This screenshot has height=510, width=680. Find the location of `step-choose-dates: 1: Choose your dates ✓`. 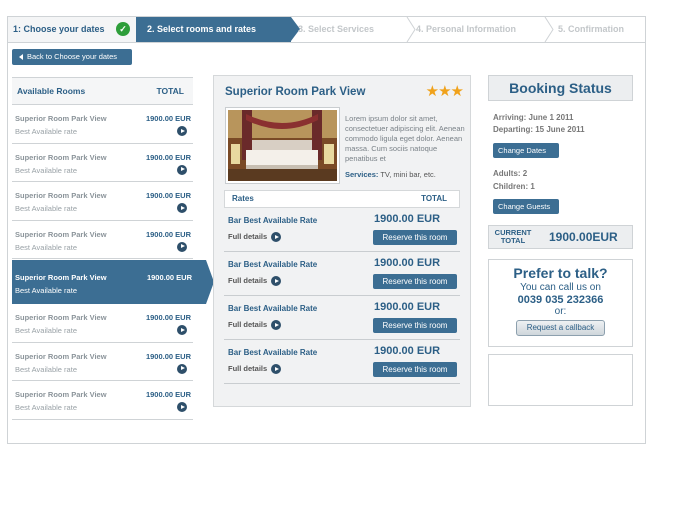

step-choose-dates: 1: Choose your dates ✓ is located at coordinates (72, 29).